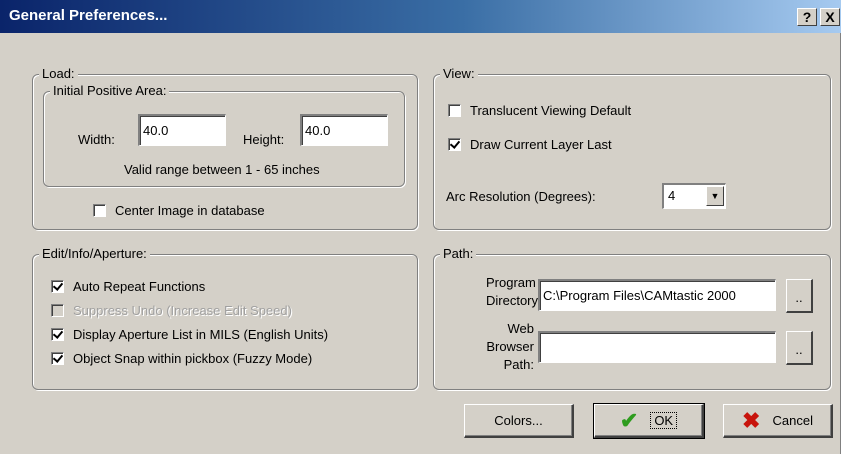 Image resolution: width=841 pixels, height=454 pixels. Describe the element at coordinates (521, 328) in the screenshot. I see `web-label-1: Web` at that location.